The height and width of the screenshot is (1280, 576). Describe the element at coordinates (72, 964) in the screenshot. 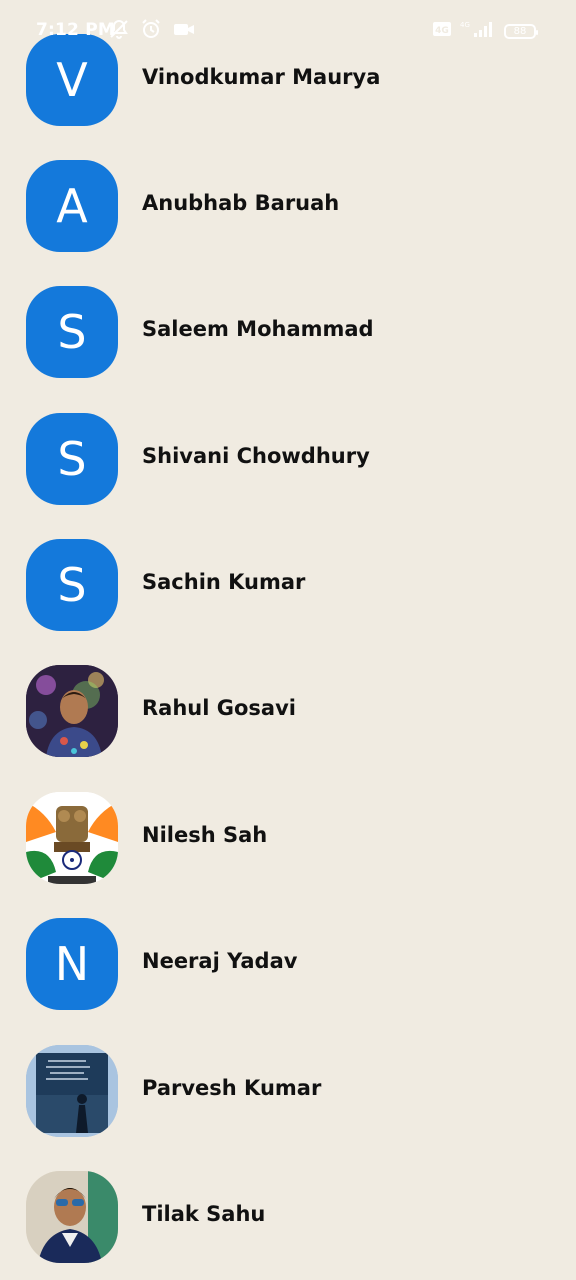

I see `avatar: N` at that location.